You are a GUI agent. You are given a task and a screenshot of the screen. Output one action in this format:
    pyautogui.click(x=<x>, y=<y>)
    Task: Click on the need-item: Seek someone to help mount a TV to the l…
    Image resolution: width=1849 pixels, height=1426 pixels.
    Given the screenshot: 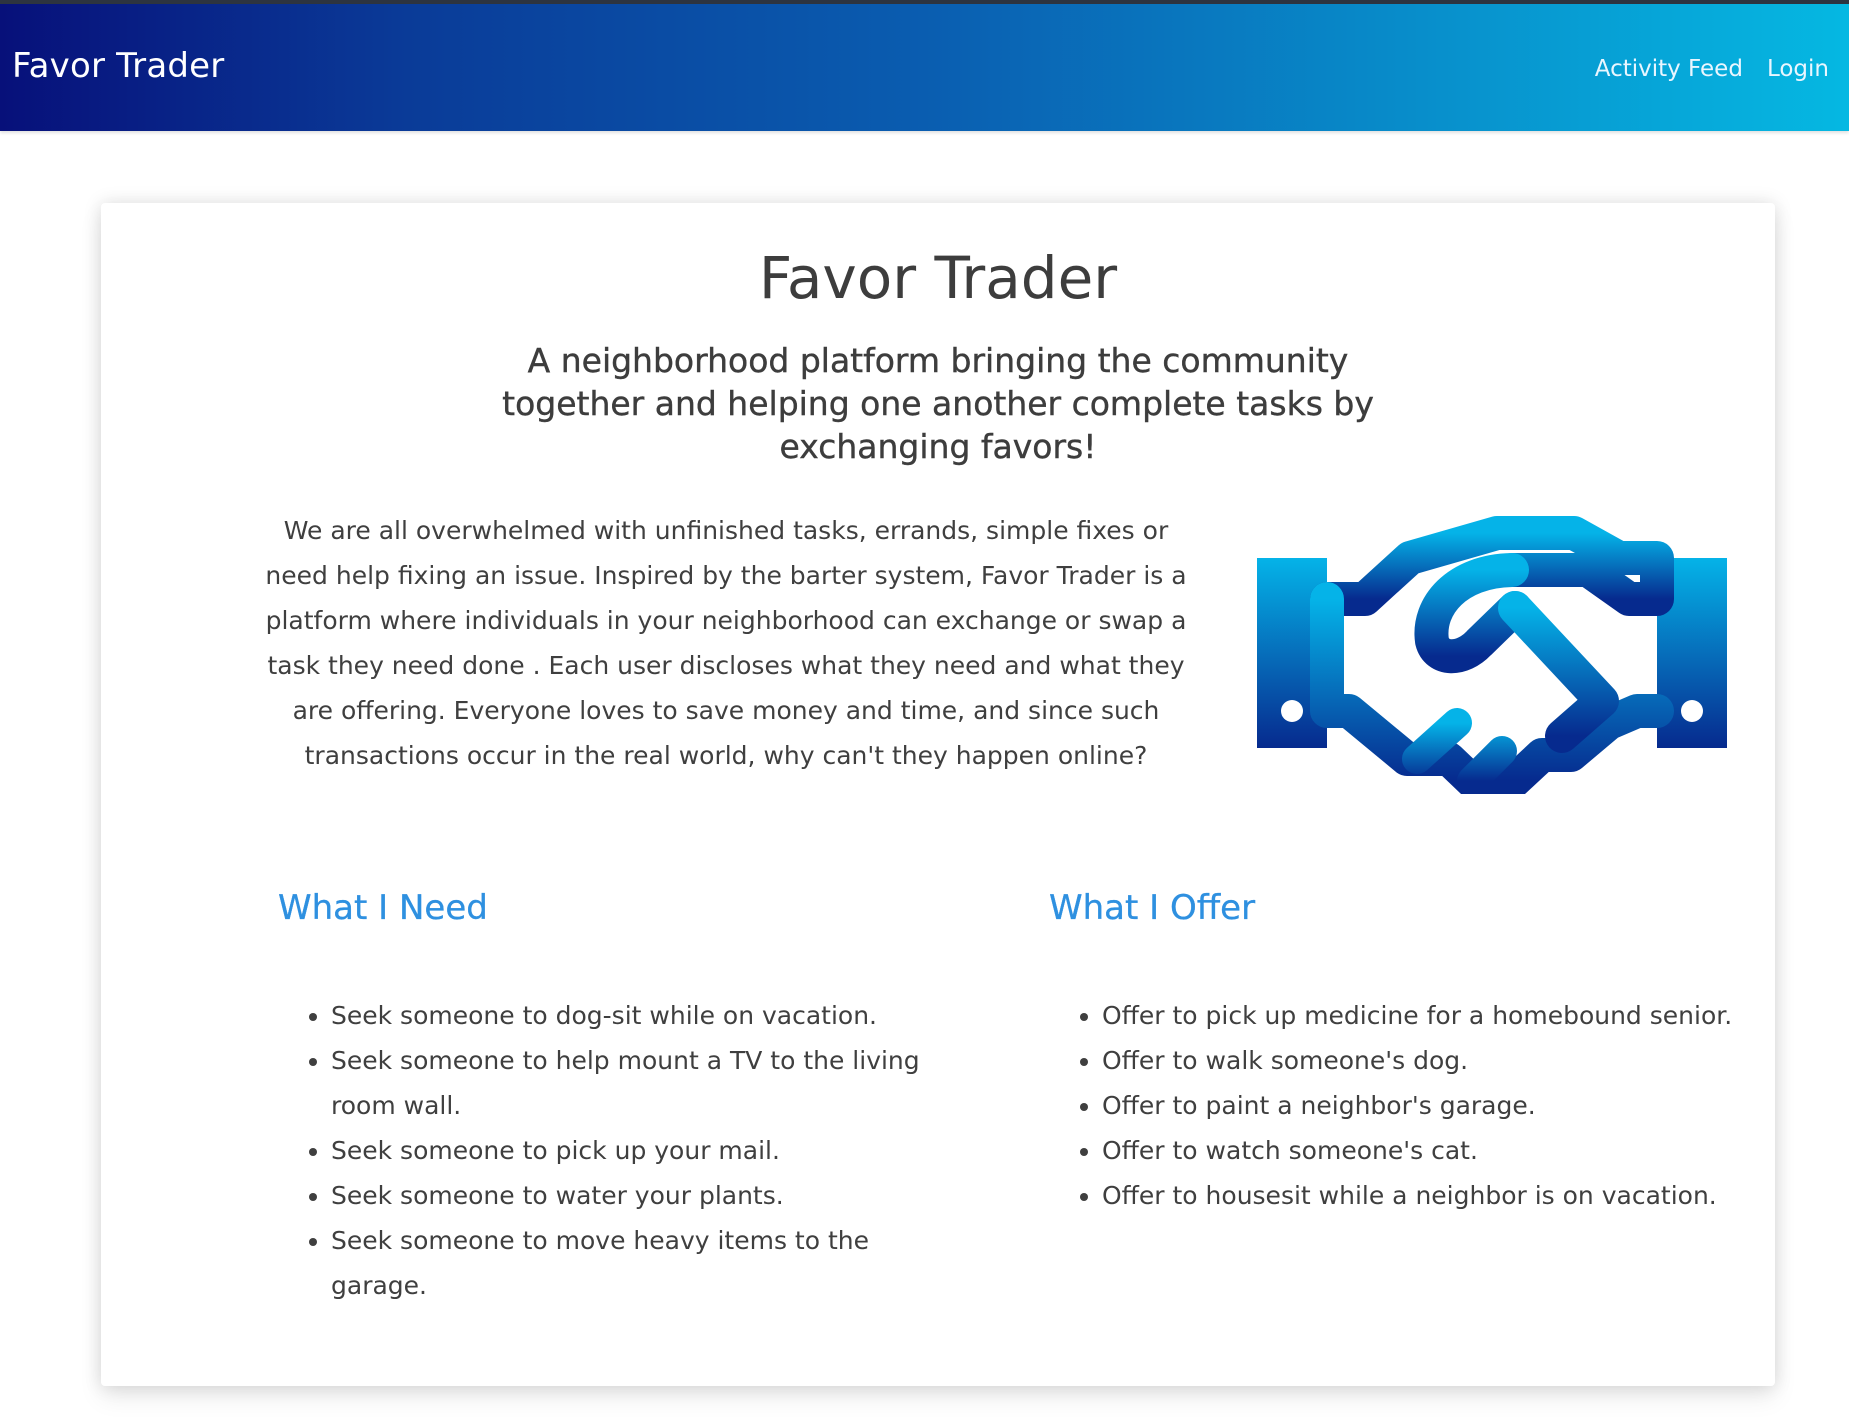 What is the action you would take?
    pyautogui.click(x=646, y=1083)
    